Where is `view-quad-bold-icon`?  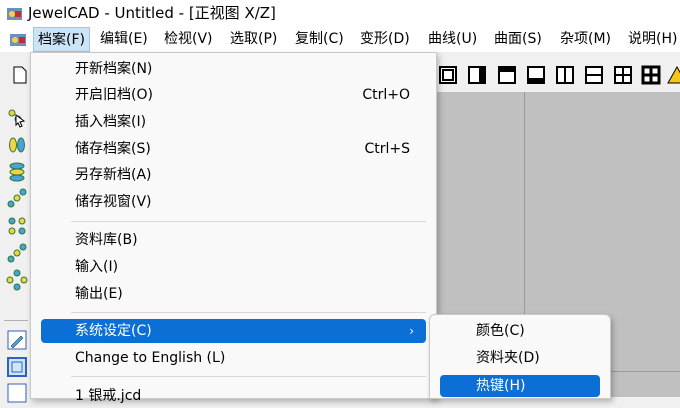 view-quad-bold-icon is located at coordinates (651, 75).